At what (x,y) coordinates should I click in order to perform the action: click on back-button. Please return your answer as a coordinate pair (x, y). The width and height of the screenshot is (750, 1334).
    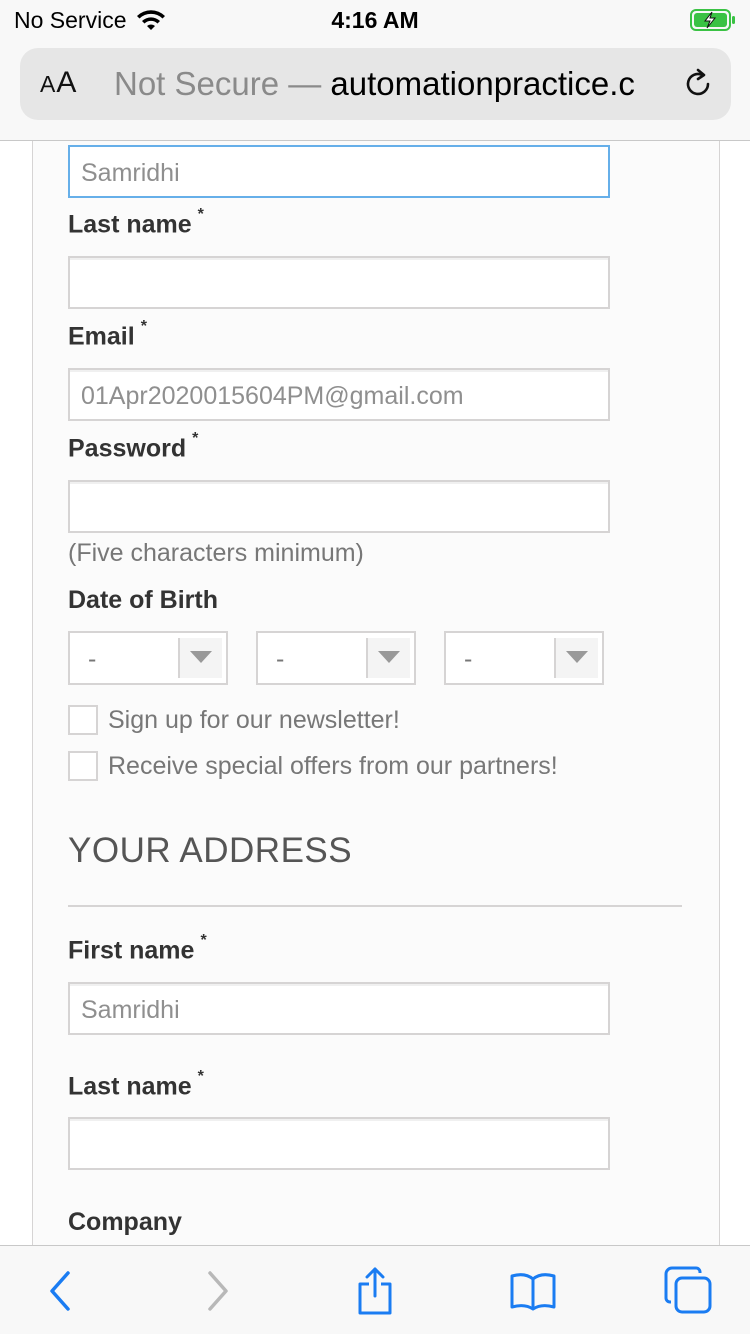
    Looking at the image, I should click on (61, 1291).